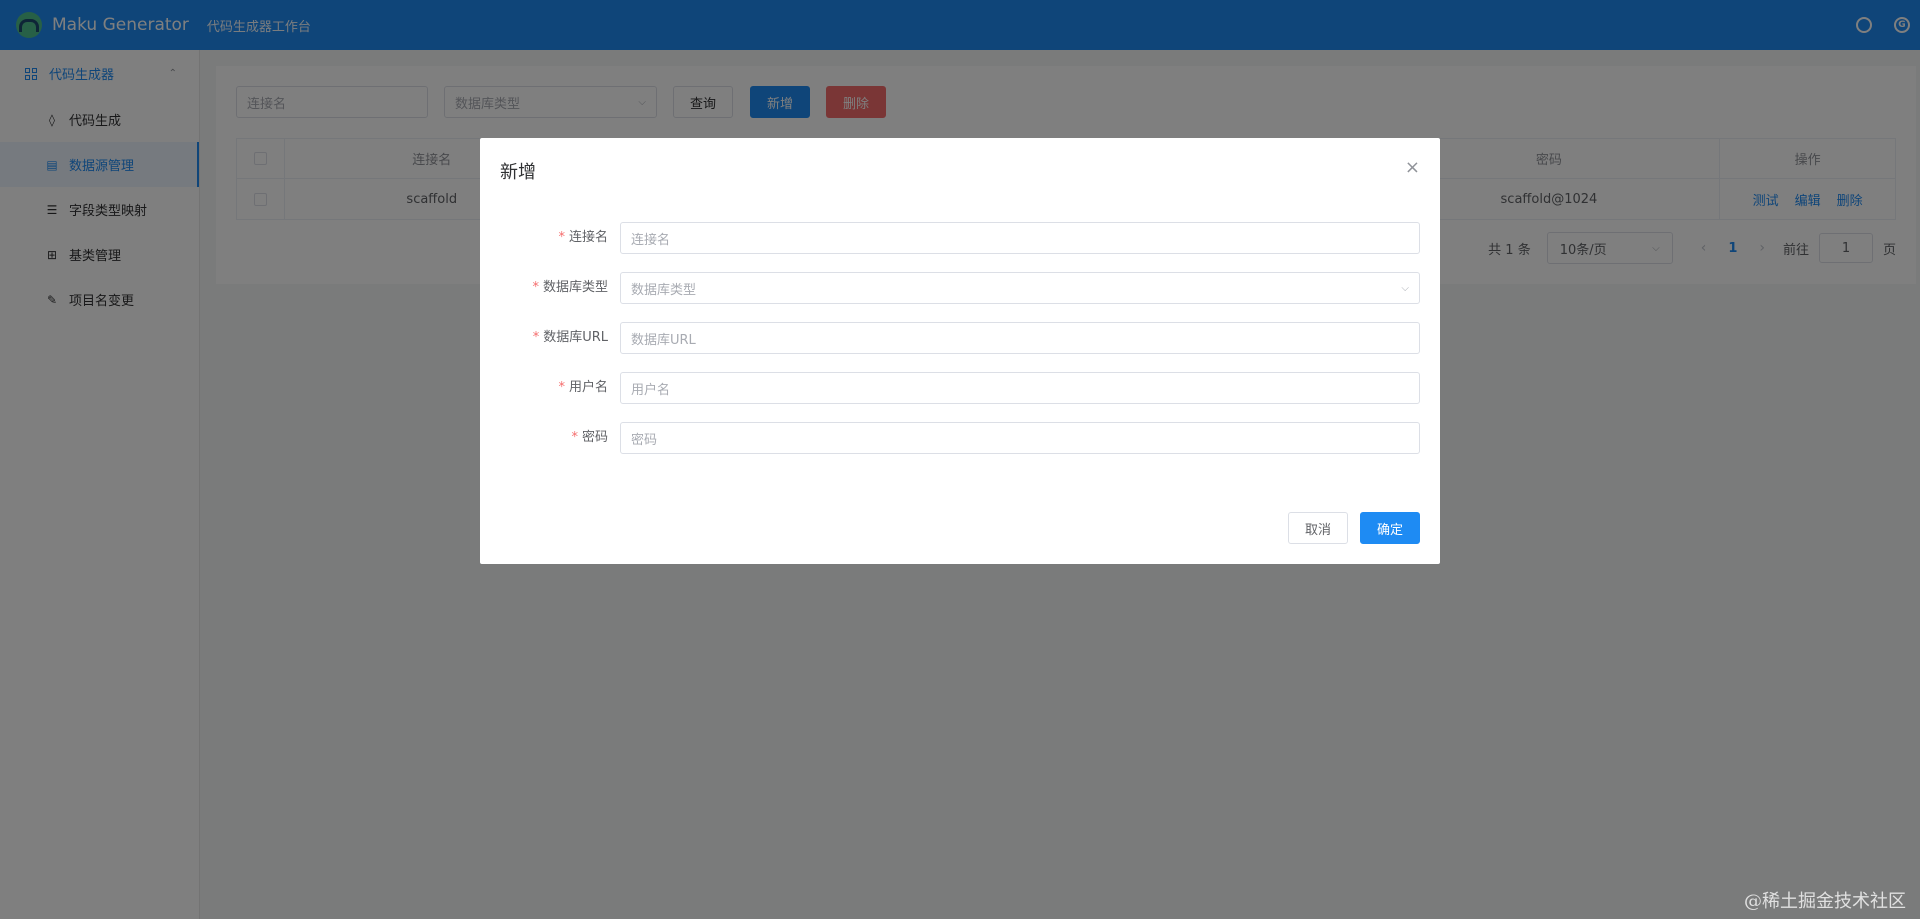 This screenshot has width=1920, height=919. What do you see at coordinates (518, 172) in the screenshot?
I see `dialog-title: 新增` at bounding box center [518, 172].